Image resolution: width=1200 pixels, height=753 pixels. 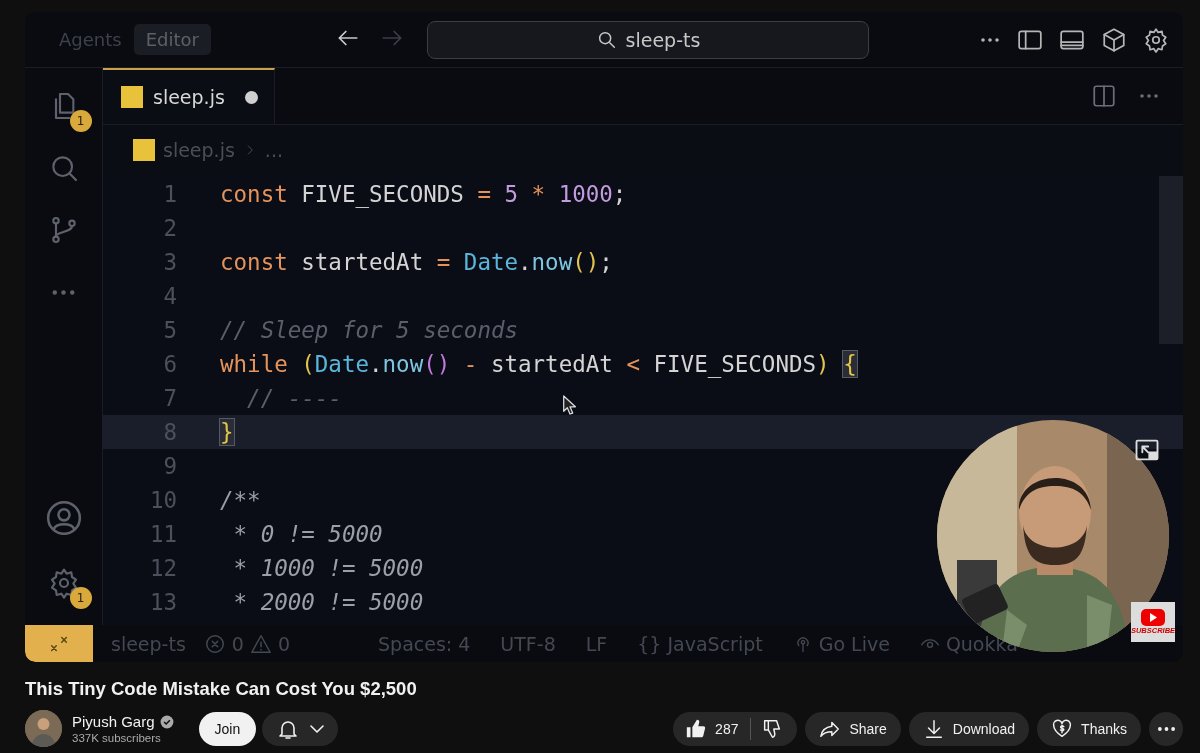 What do you see at coordinates (90, 39) in the screenshot?
I see `mode-tab: Agents` at bounding box center [90, 39].